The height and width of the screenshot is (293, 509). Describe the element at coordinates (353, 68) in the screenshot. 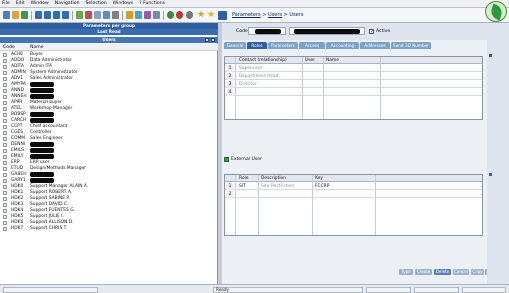

I see `table-row: 1 Supervisor` at that location.